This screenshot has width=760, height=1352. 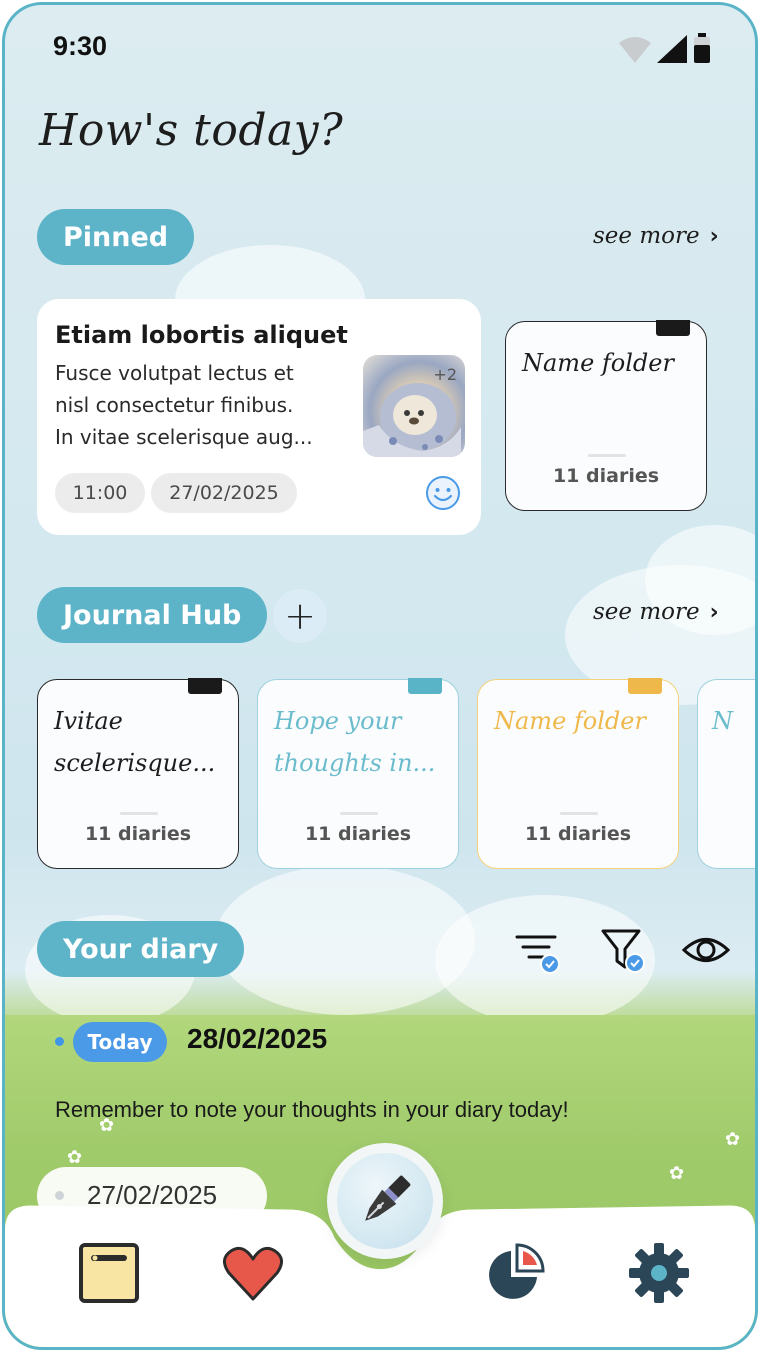 I want to click on folder-name-line: Ivitae, so click(x=88, y=721).